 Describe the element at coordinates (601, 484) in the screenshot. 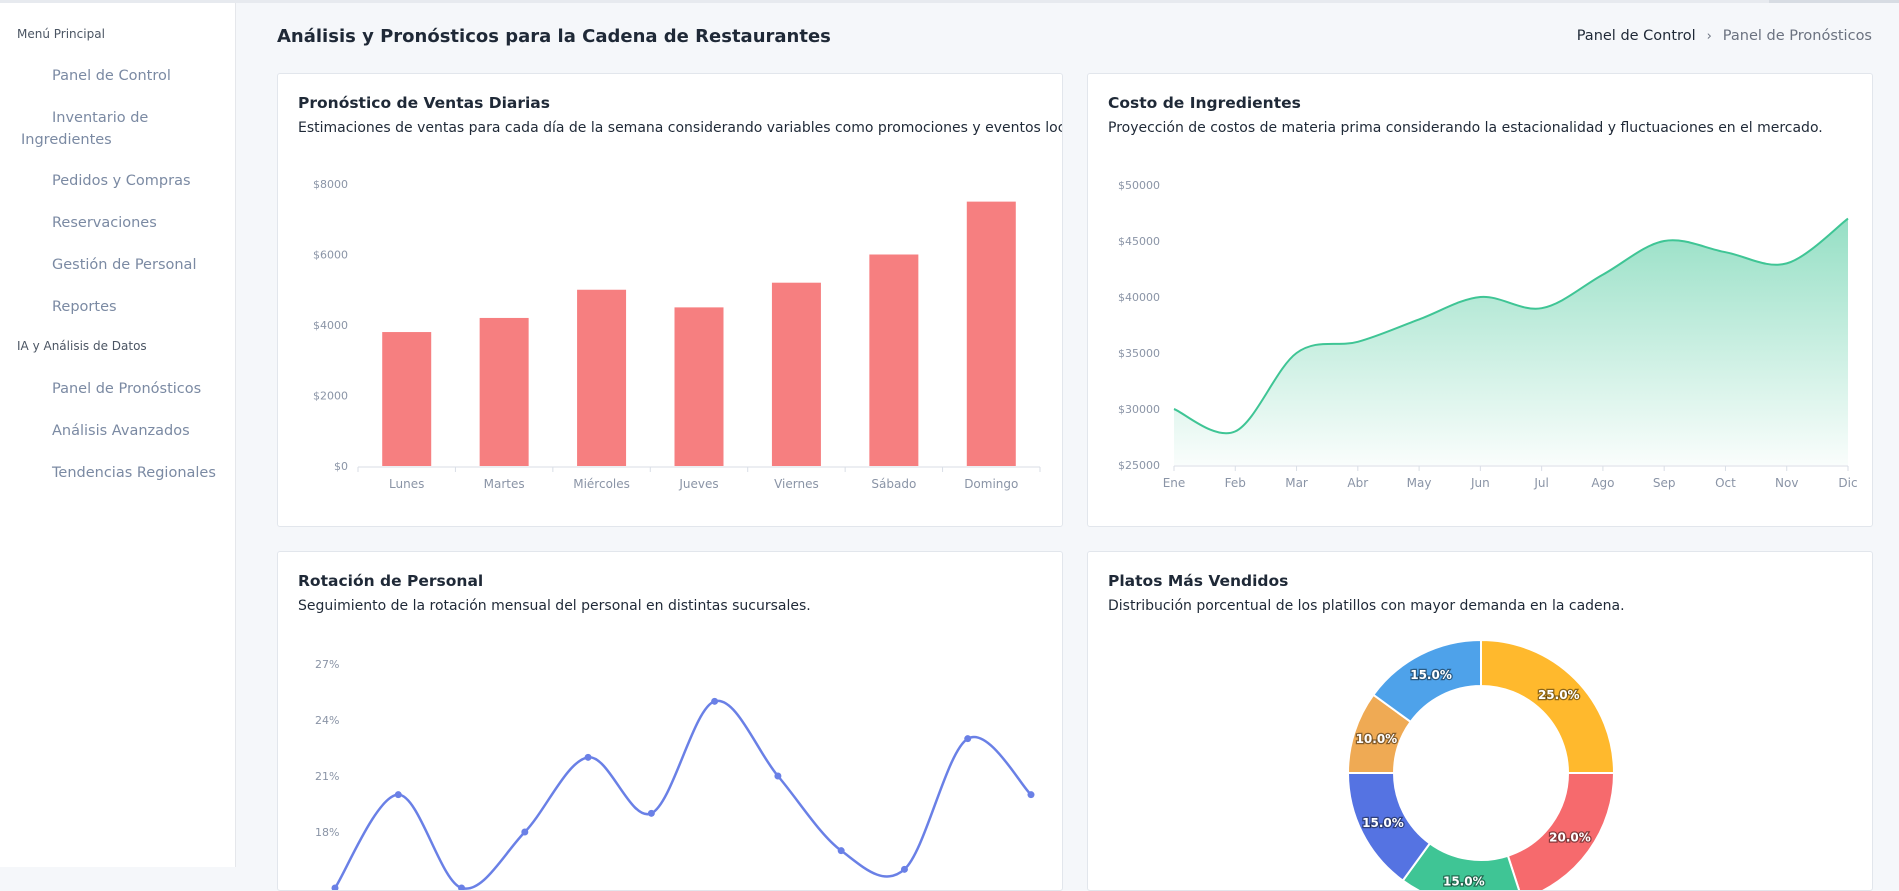

I see `x-tick-label: Miércoles` at that location.